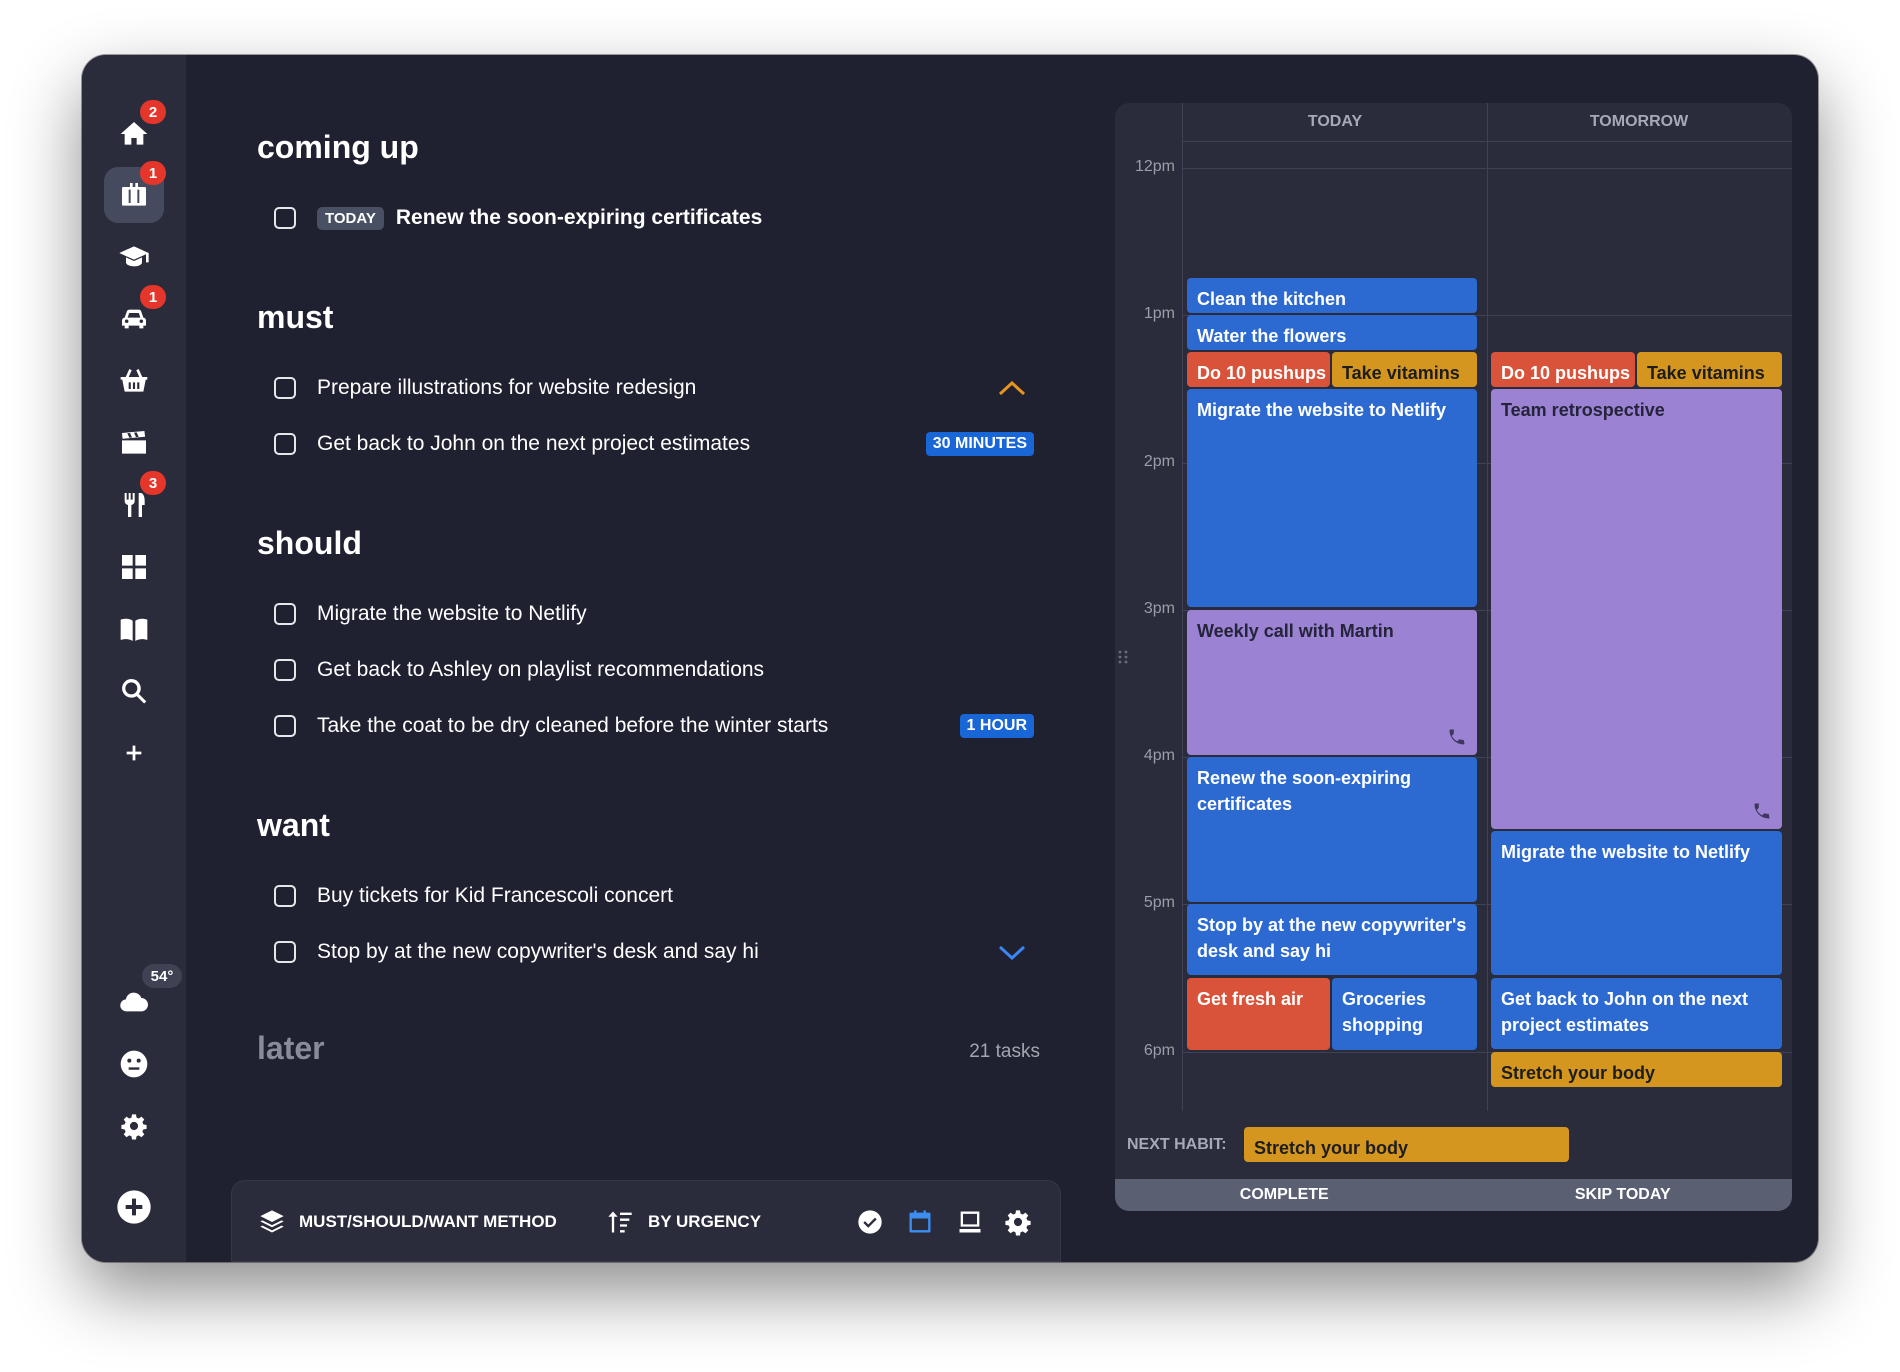 This screenshot has width=1900, height=1372. I want to click on completed-view-button, so click(870, 1221).